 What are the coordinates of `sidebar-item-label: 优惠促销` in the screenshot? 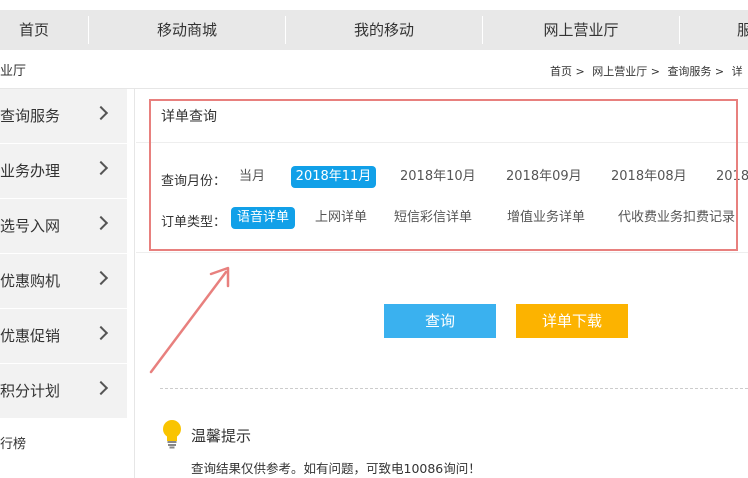 It's located at (30, 336).